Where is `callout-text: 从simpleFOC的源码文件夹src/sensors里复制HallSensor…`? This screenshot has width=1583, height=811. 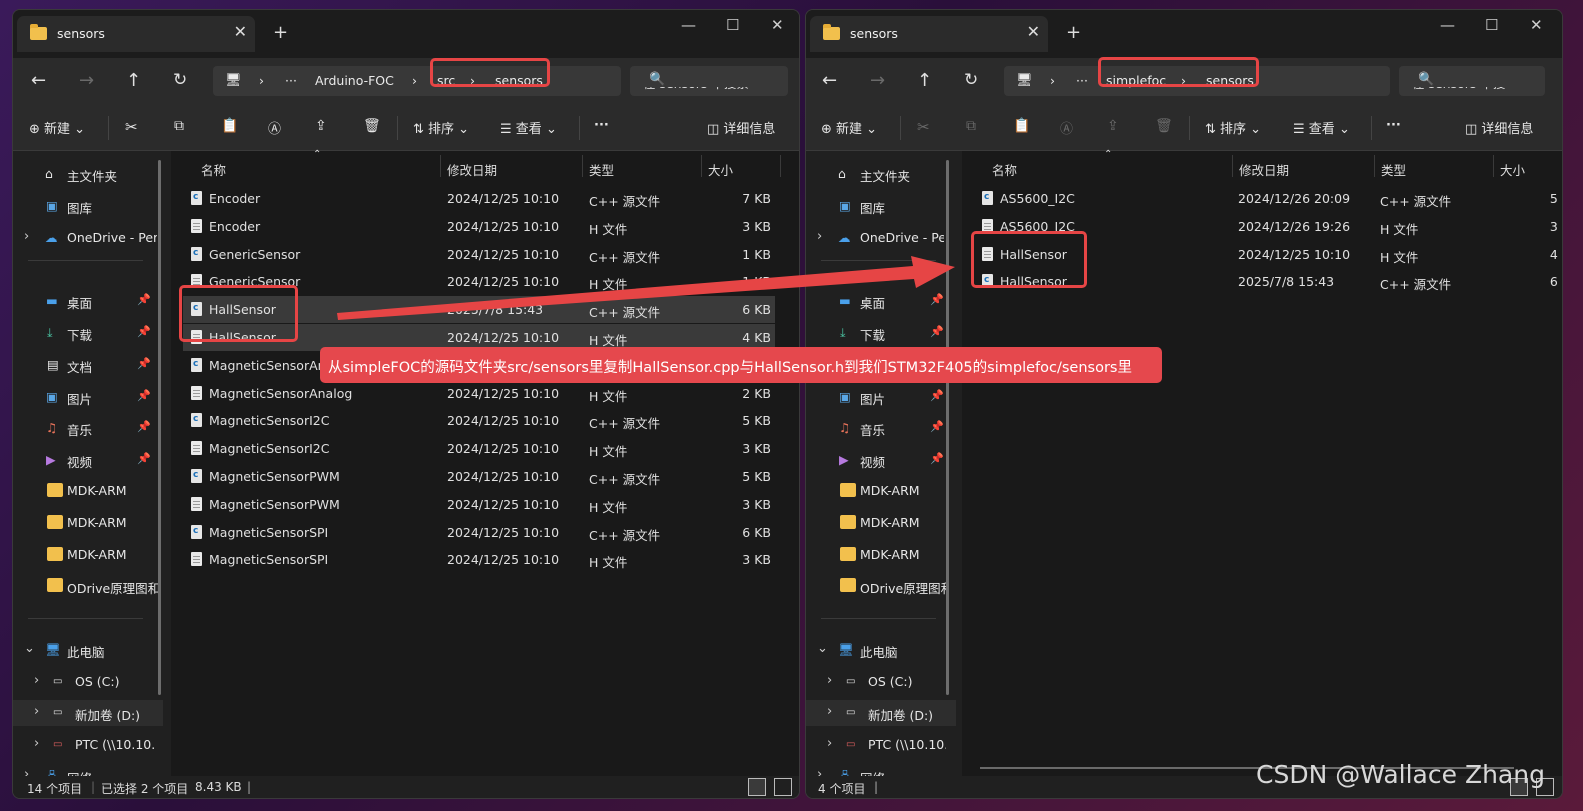
callout-text: 从simpleFOC的源码文件夹src/sensors里复制HallSensor… is located at coordinates (730, 368).